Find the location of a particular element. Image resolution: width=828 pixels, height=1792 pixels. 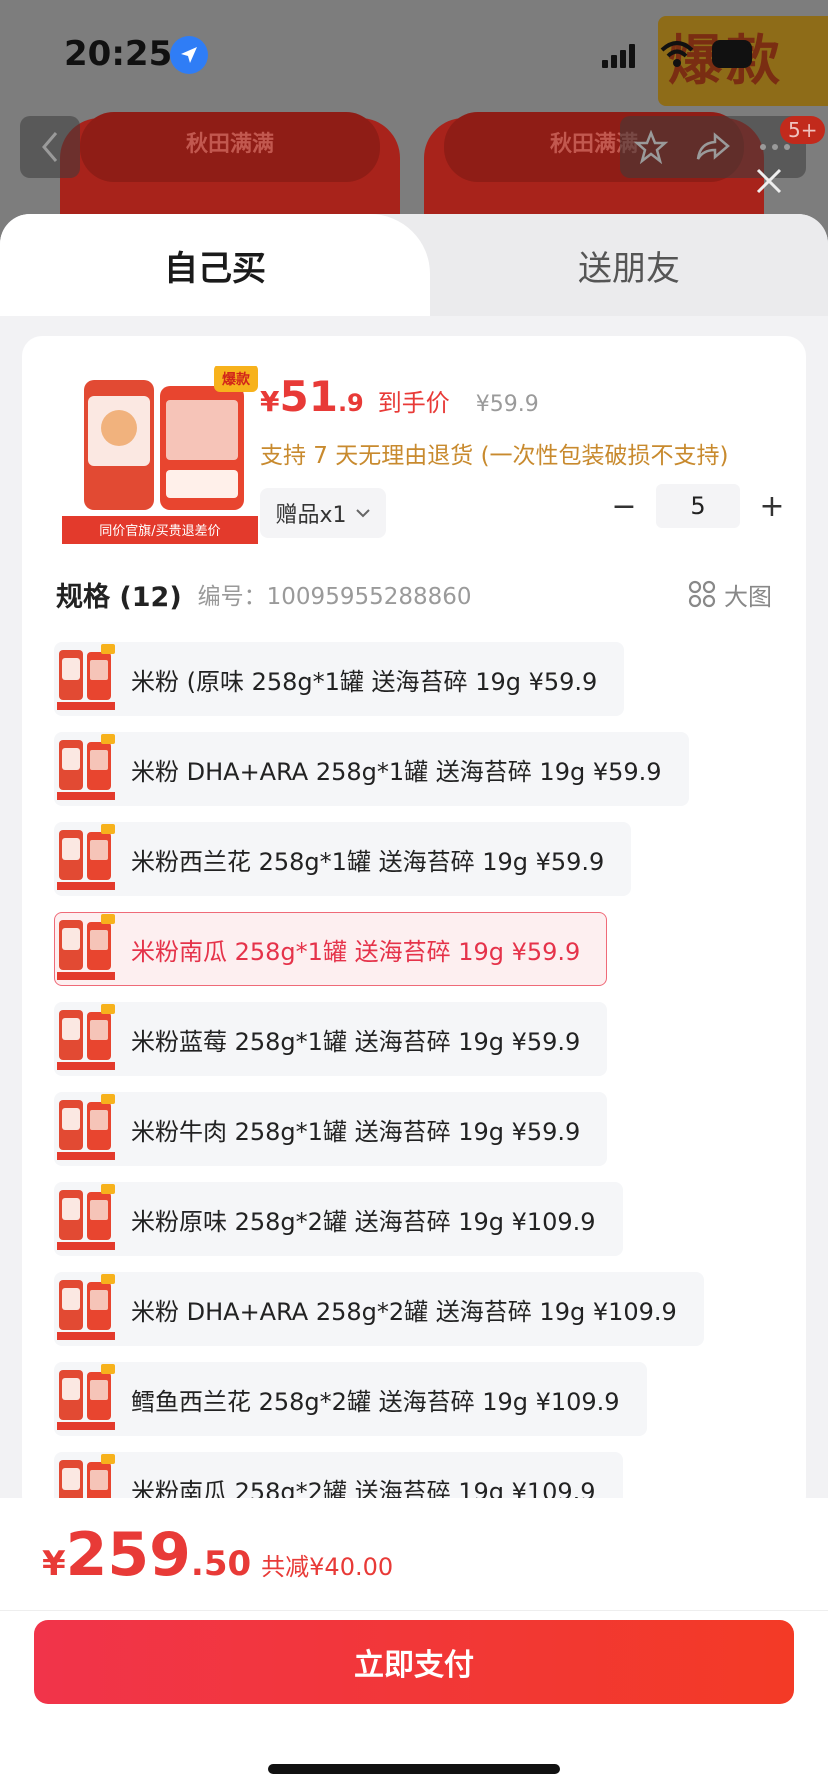

spec-row: 米粉蓝莓 258g*1罐 送海苔碎 19g ¥59.9 is located at coordinates (414, 1047).